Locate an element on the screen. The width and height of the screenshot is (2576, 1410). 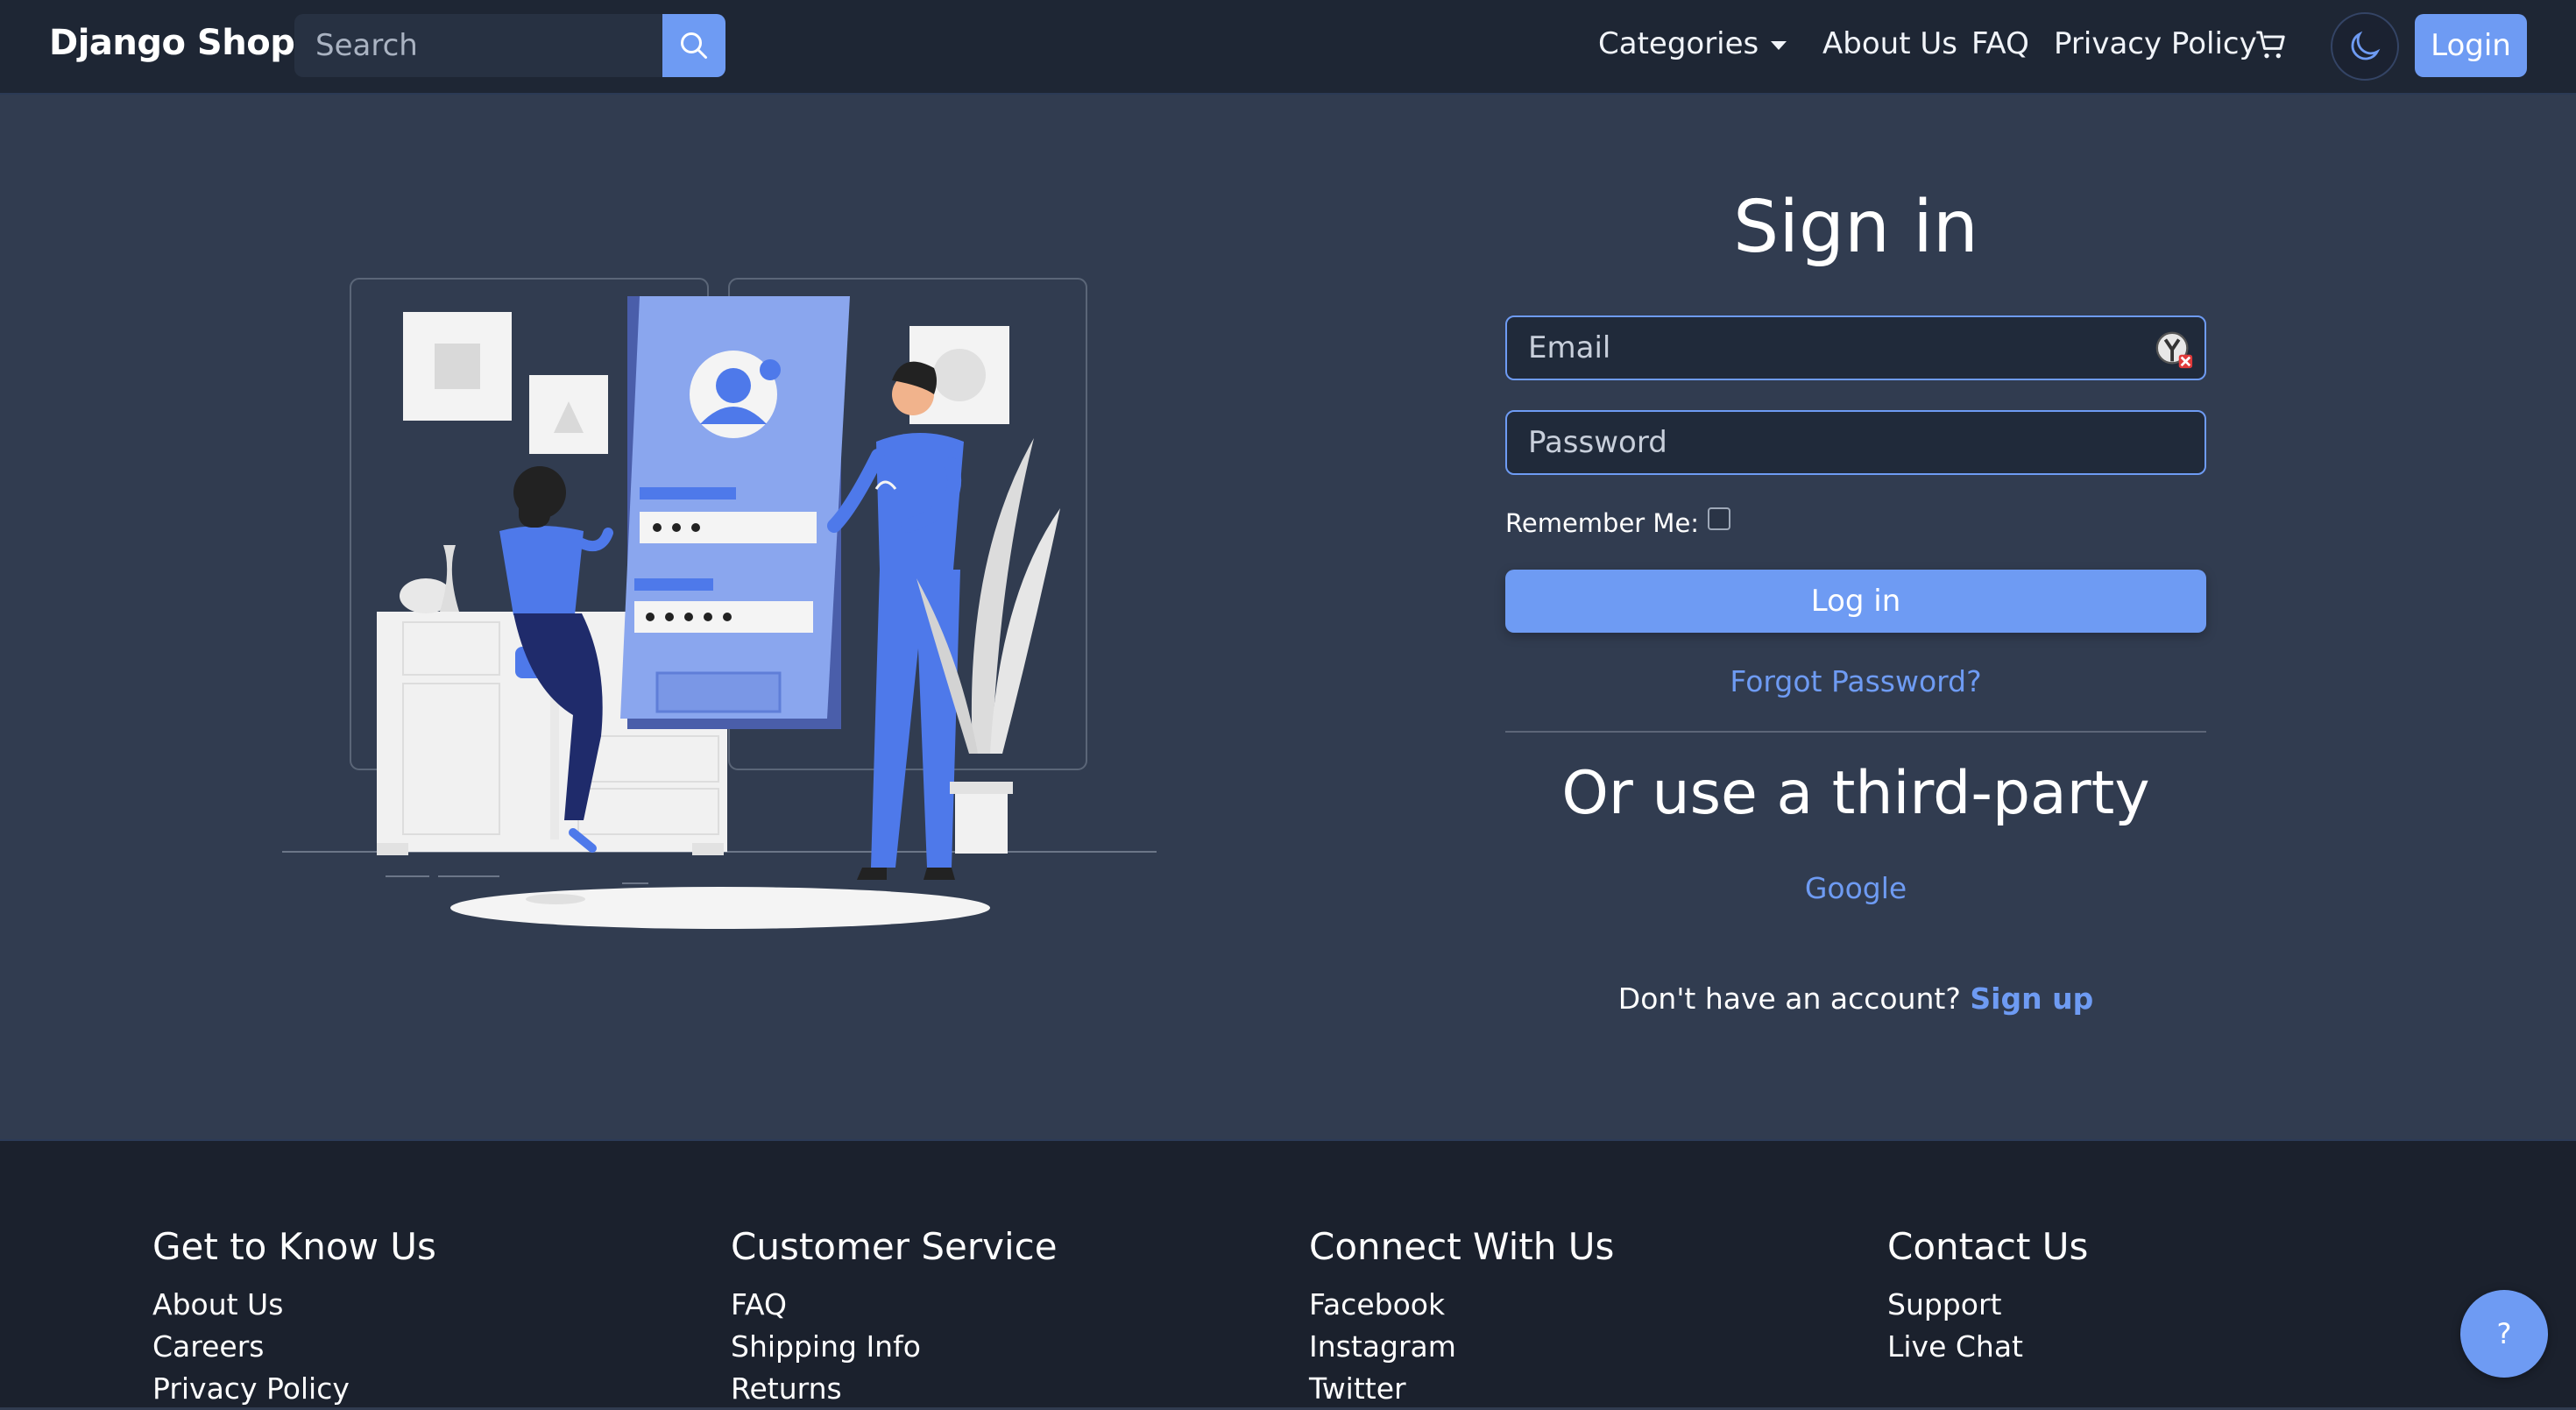
signup-prompt: Don't have an account? Sign up is located at coordinates (1855, 999).